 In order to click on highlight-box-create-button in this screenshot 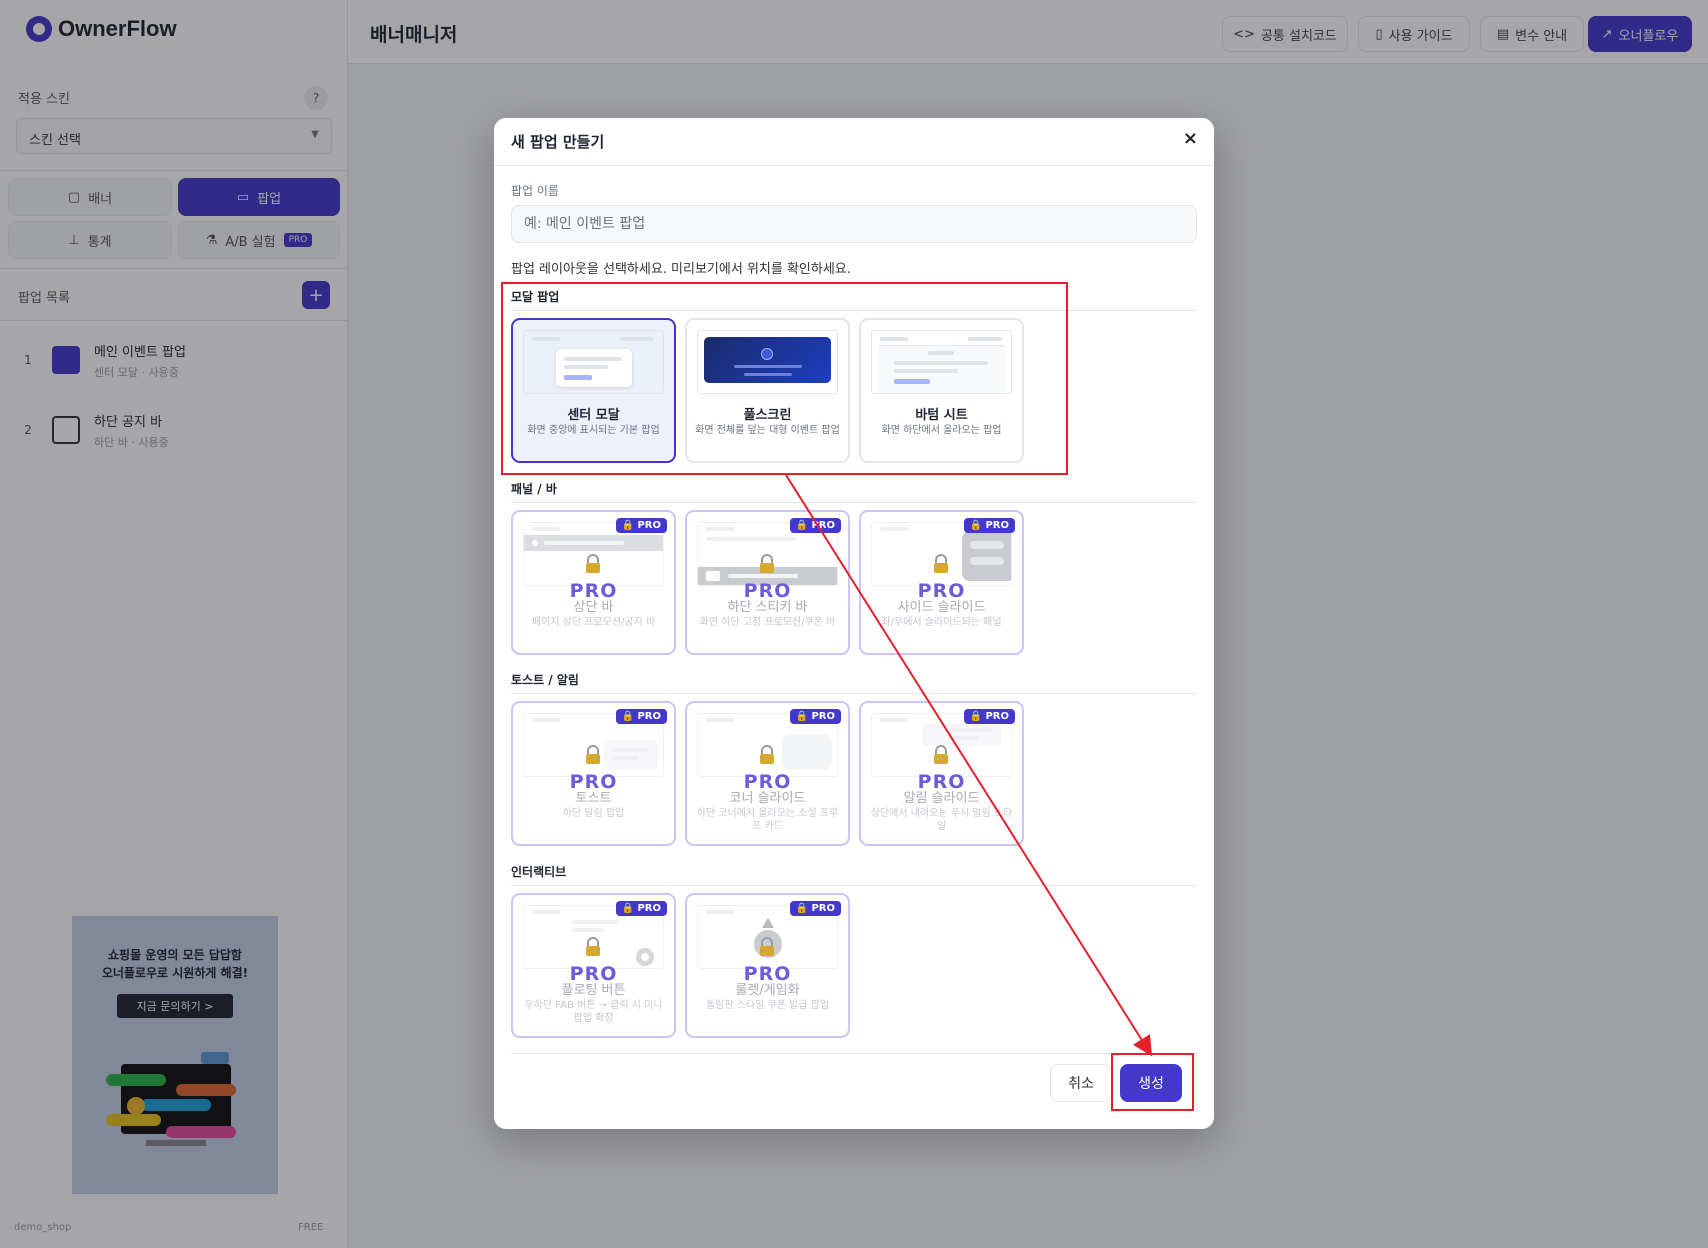, I will do `click(1152, 1082)`.